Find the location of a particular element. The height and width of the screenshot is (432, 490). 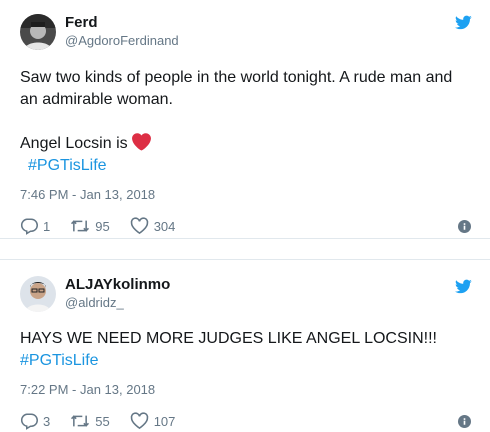

author-names: Ferd @AgdoroFerdinand is located at coordinates (122, 32).